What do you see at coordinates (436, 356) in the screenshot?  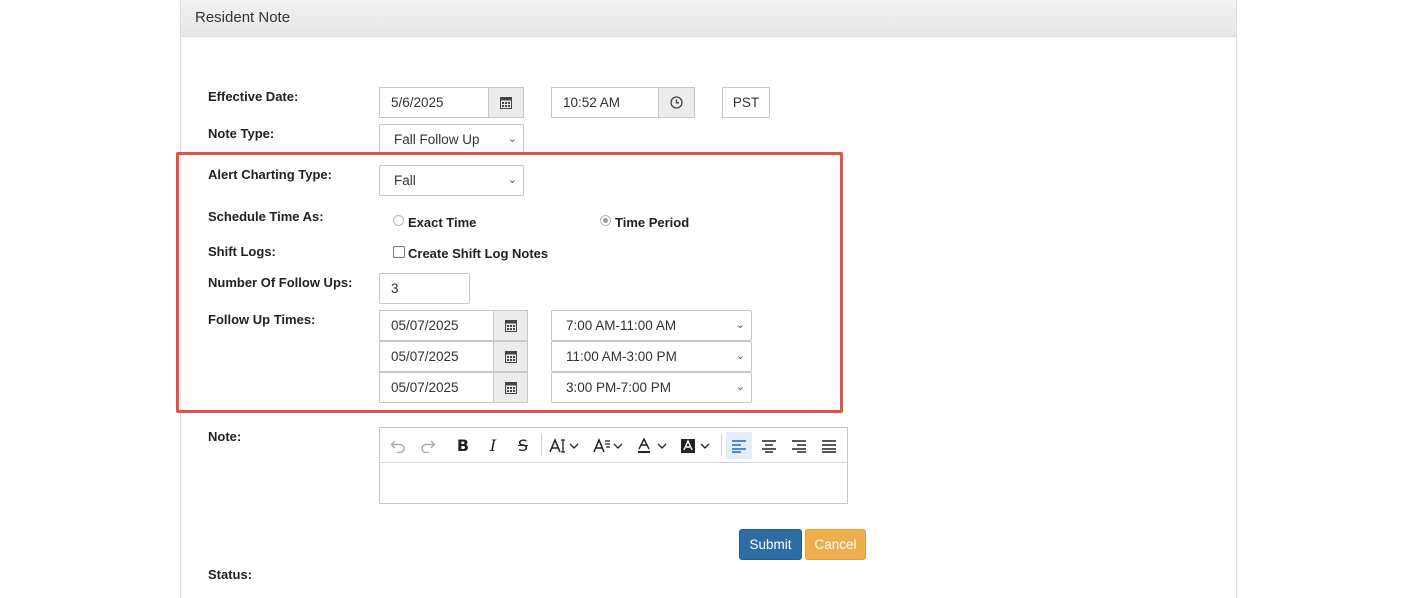 I see `follow-up-date-input-2: 05/07/2025` at bounding box center [436, 356].